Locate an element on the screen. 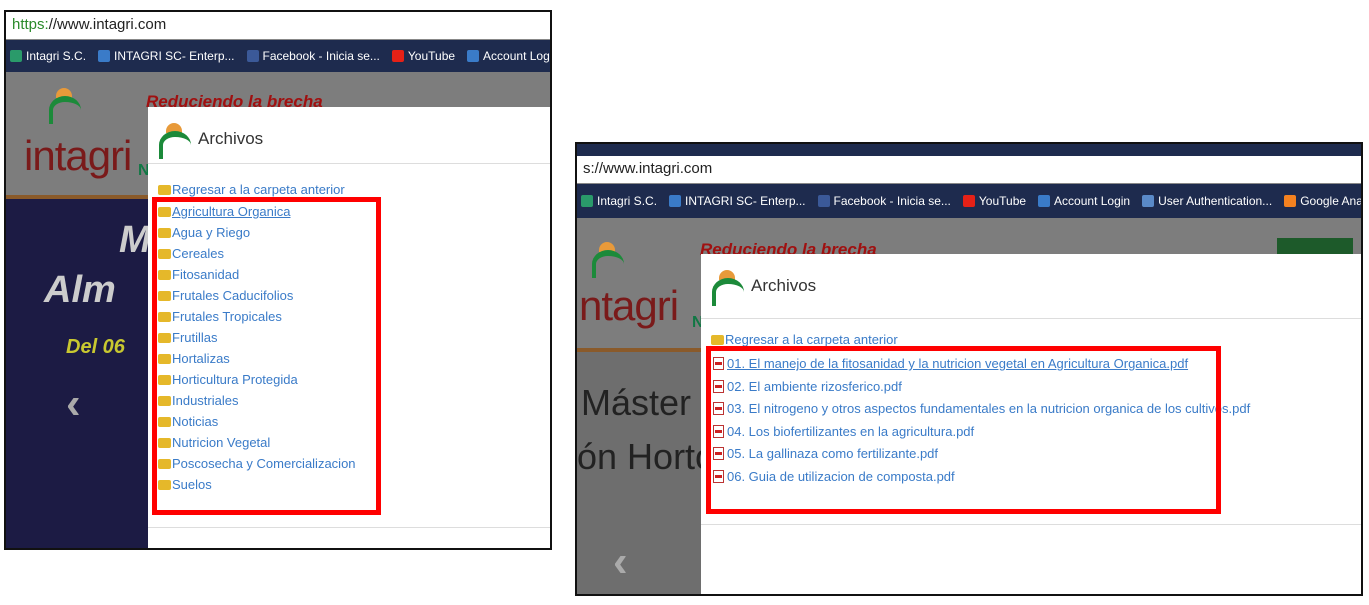 The image size is (1369, 605). address-bar: https://www.intagri.com is located at coordinates (278, 26).